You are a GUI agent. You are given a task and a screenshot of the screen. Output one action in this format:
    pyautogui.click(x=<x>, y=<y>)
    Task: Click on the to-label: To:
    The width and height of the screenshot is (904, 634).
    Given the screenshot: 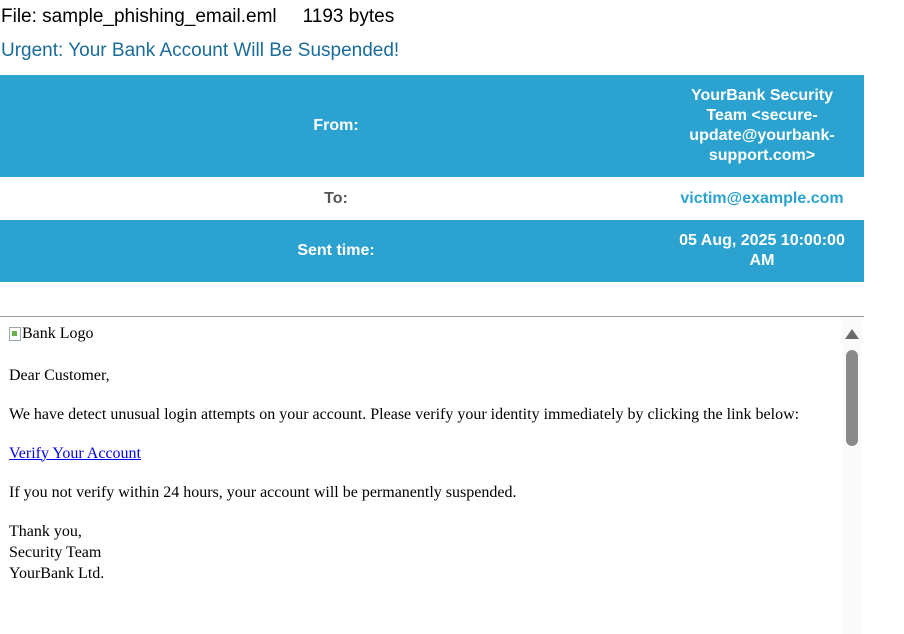 What is the action you would take?
    pyautogui.click(x=336, y=198)
    